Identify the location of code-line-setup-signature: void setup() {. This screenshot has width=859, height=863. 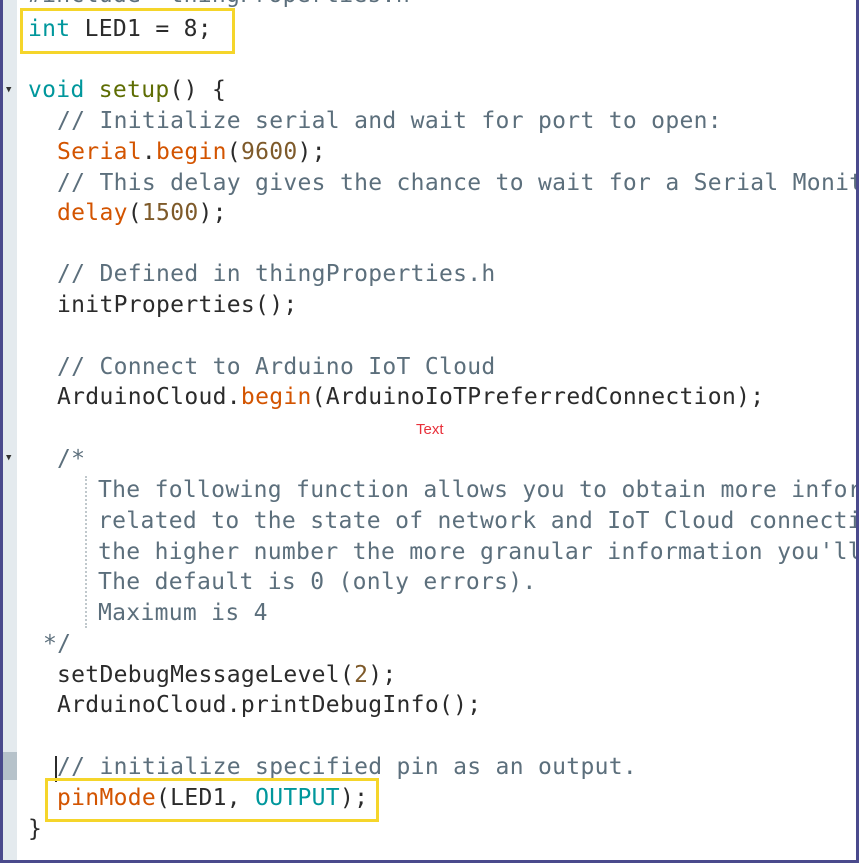
(127, 90).